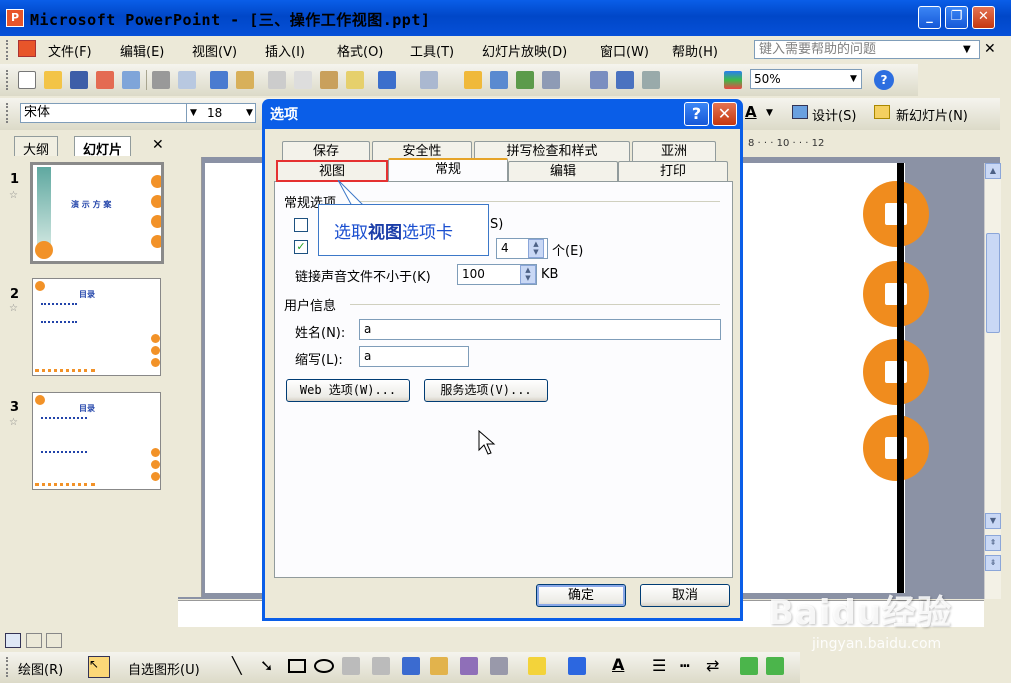 The width and height of the screenshot is (1011, 683). I want to click on draw-menu-button: 绘图(R), so click(40, 668).